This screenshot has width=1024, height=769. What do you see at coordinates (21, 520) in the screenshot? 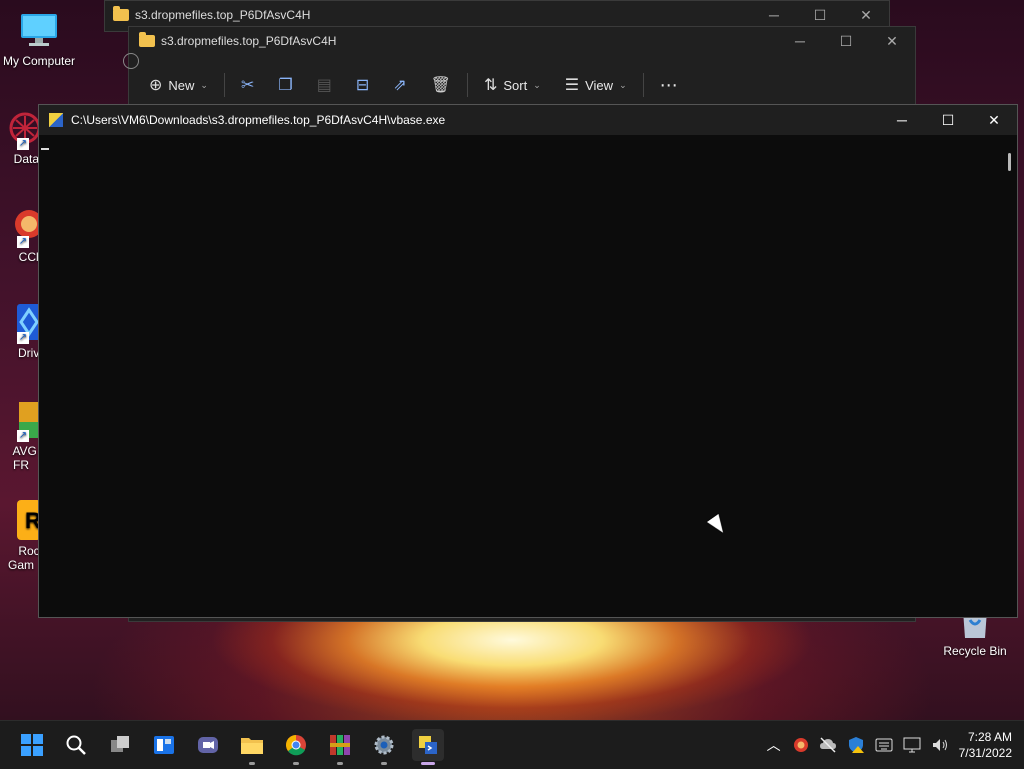
I see `rockstar-app-icon: R` at bounding box center [21, 520].